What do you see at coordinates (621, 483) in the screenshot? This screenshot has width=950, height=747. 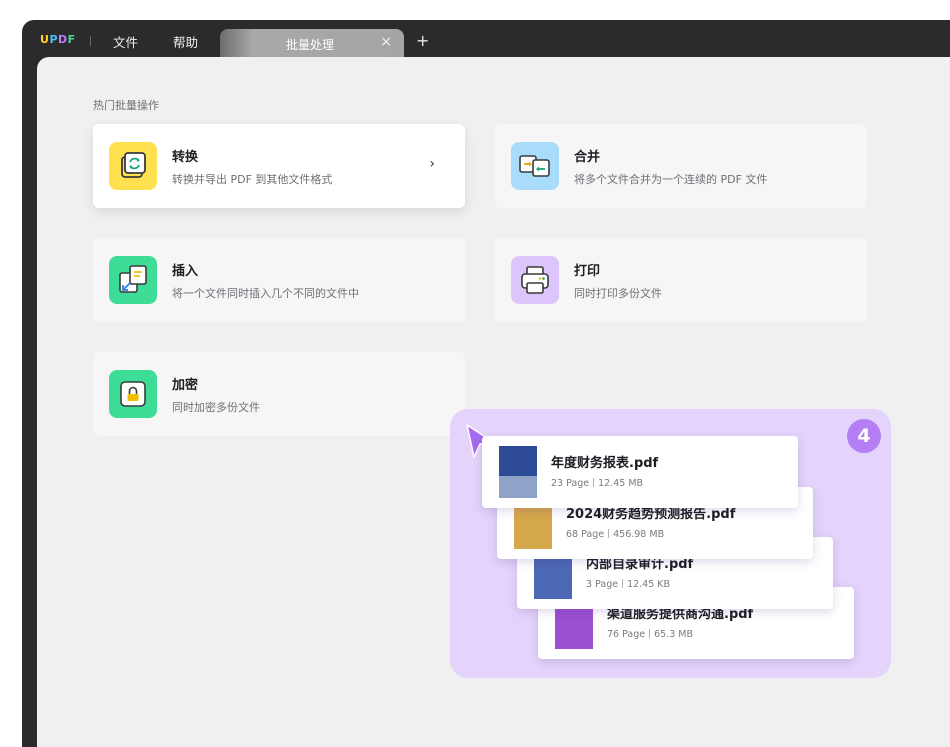 I see `file-size: 12.45 MB` at bounding box center [621, 483].